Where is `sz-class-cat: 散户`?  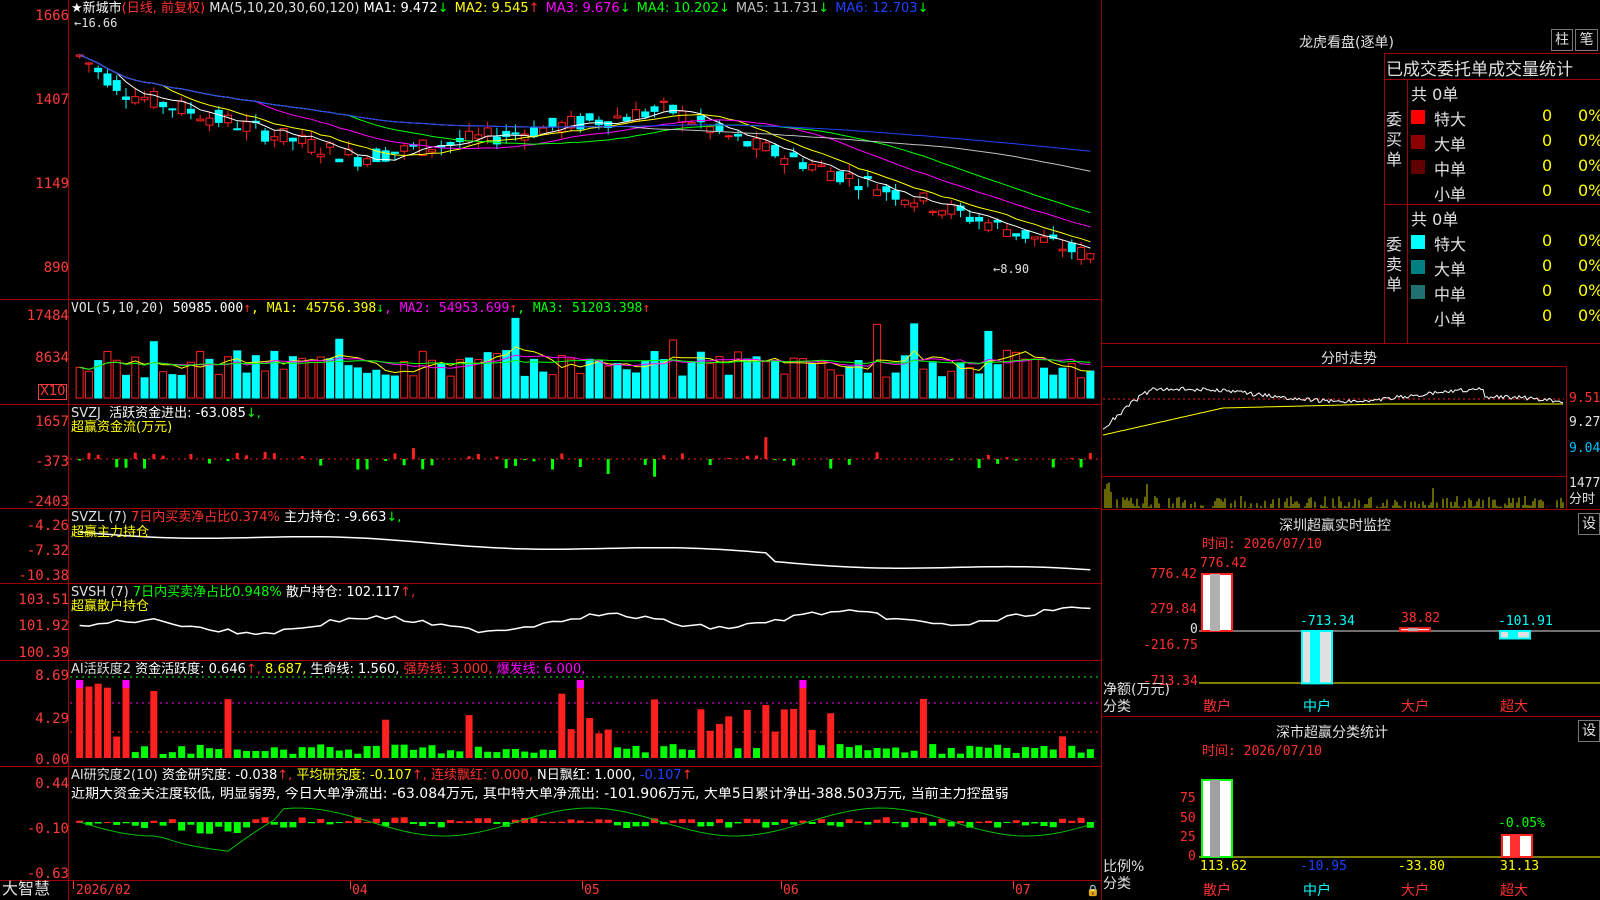
sz-class-cat: 散户 is located at coordinates (1217, 891).